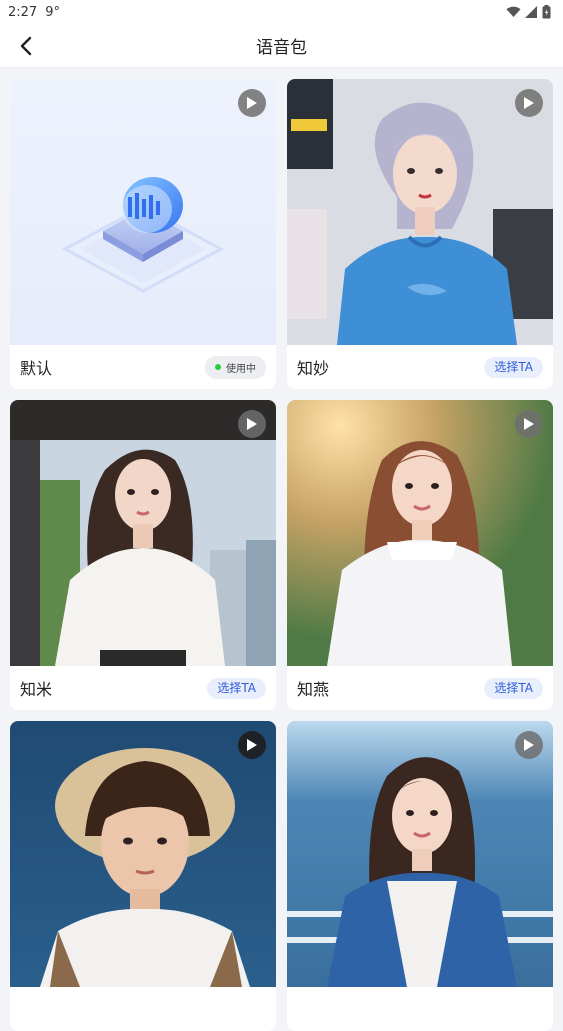 This screenshot has width=563, height=1031. I want to click on voice-card-zhimi: 知米 选择TA, so click(143, 555).